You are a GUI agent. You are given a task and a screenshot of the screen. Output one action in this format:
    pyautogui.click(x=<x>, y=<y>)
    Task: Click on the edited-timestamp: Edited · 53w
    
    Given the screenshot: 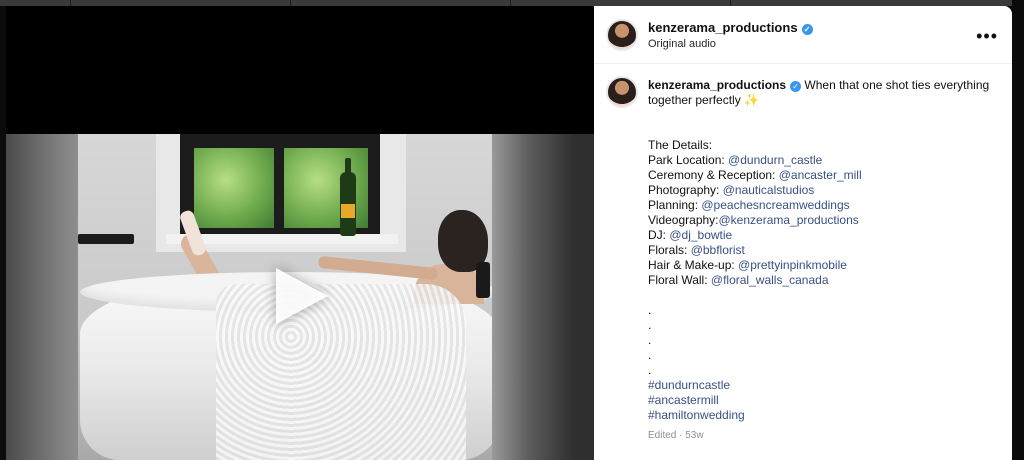 What is the action you would take?
    pyautogui.click(x=676, y=435)
    